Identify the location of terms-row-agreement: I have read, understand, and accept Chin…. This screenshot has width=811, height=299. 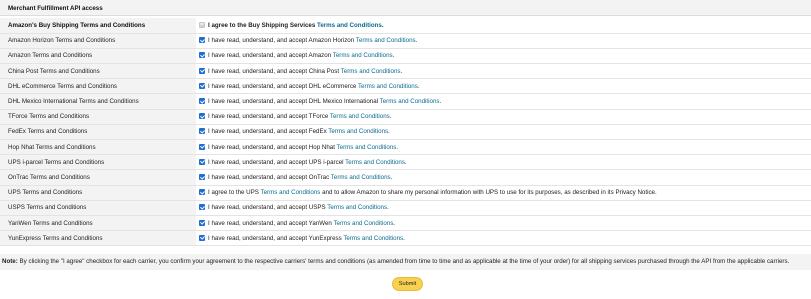
(503, 71).